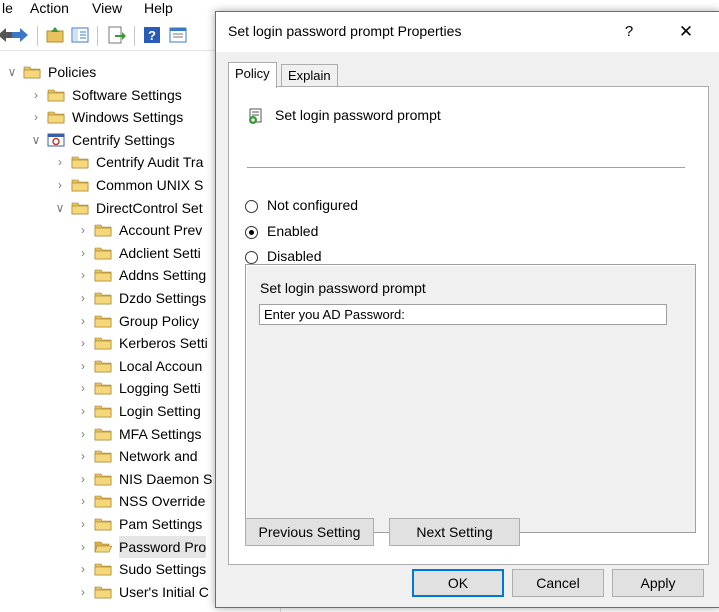 The width and height of the screenshot is (719, 612). I want to click on open-folder-icon, so click(103, 546).